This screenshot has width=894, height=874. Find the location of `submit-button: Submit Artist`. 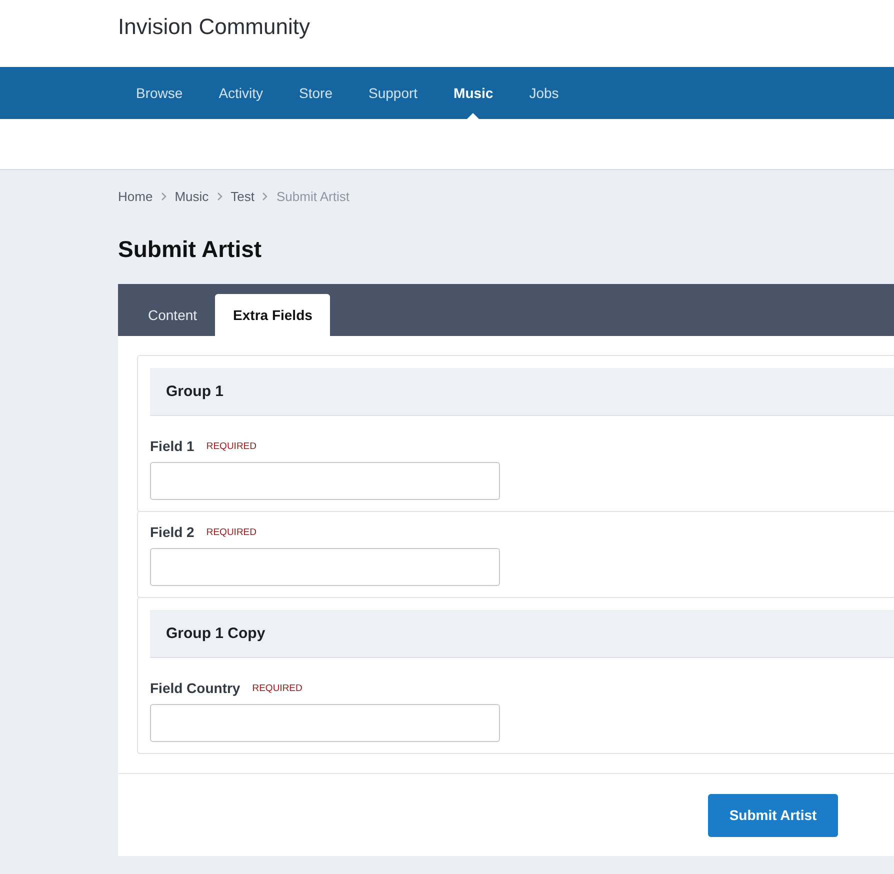

submit-button: Submit Artist is located at coordinates (773, 815).